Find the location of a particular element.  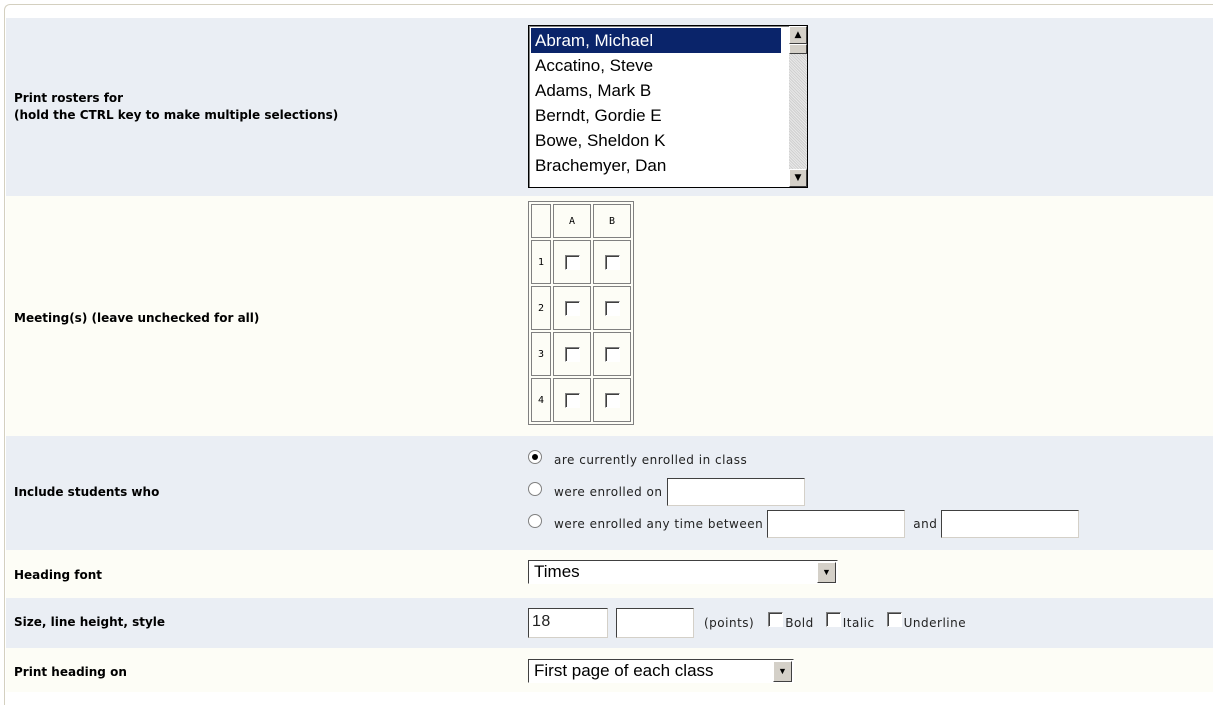

roster-label-line1: Print rosters for is located at coordinates (69, 98).